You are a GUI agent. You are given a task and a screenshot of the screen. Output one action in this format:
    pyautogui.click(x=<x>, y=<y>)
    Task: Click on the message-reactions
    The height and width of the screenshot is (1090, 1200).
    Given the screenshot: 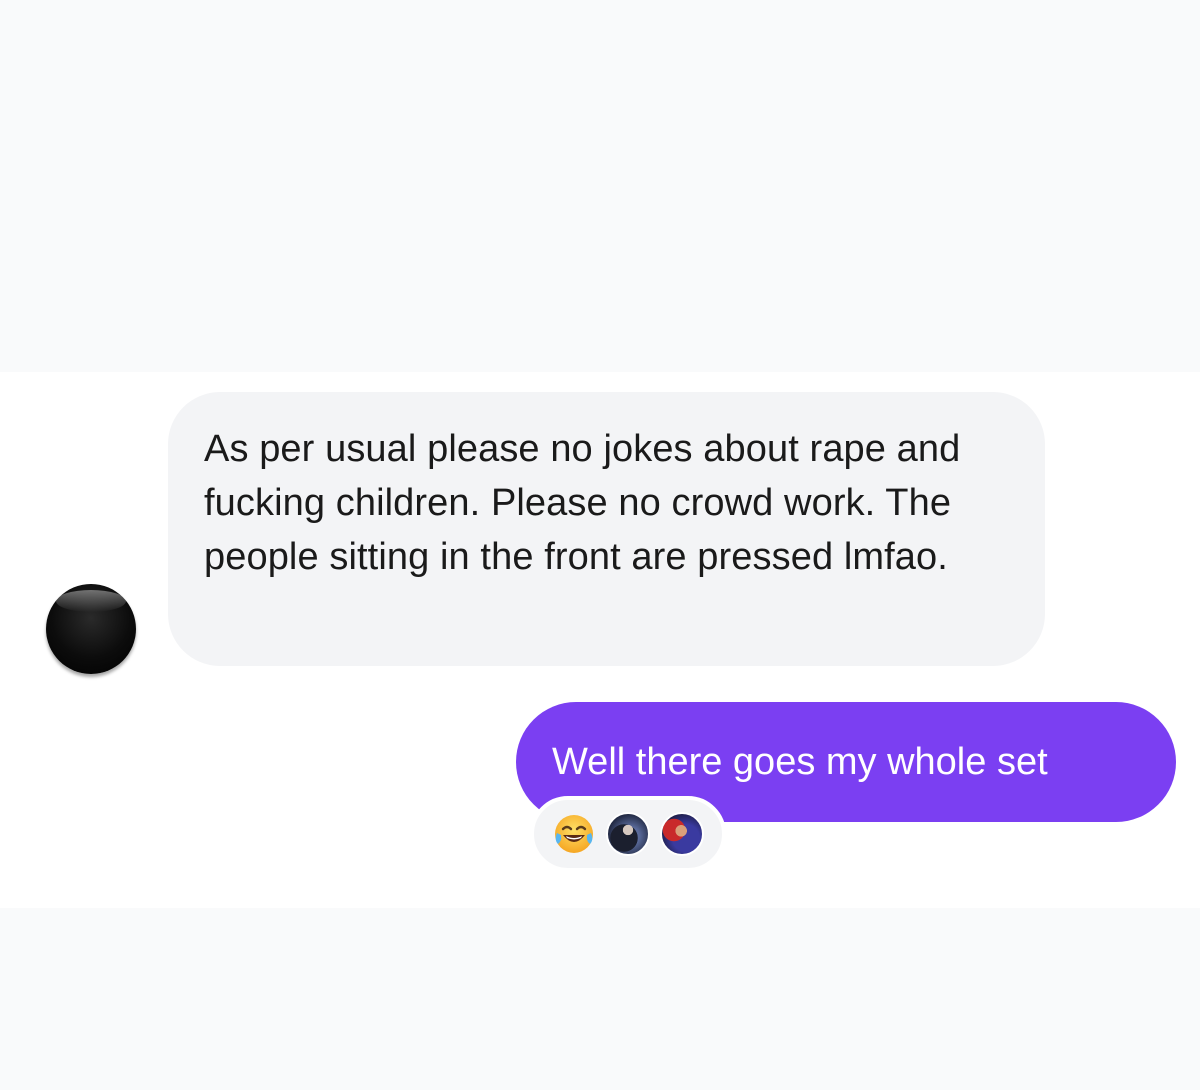 What is the action you would take?
    pyautogui.click(x=628, y=834)
    